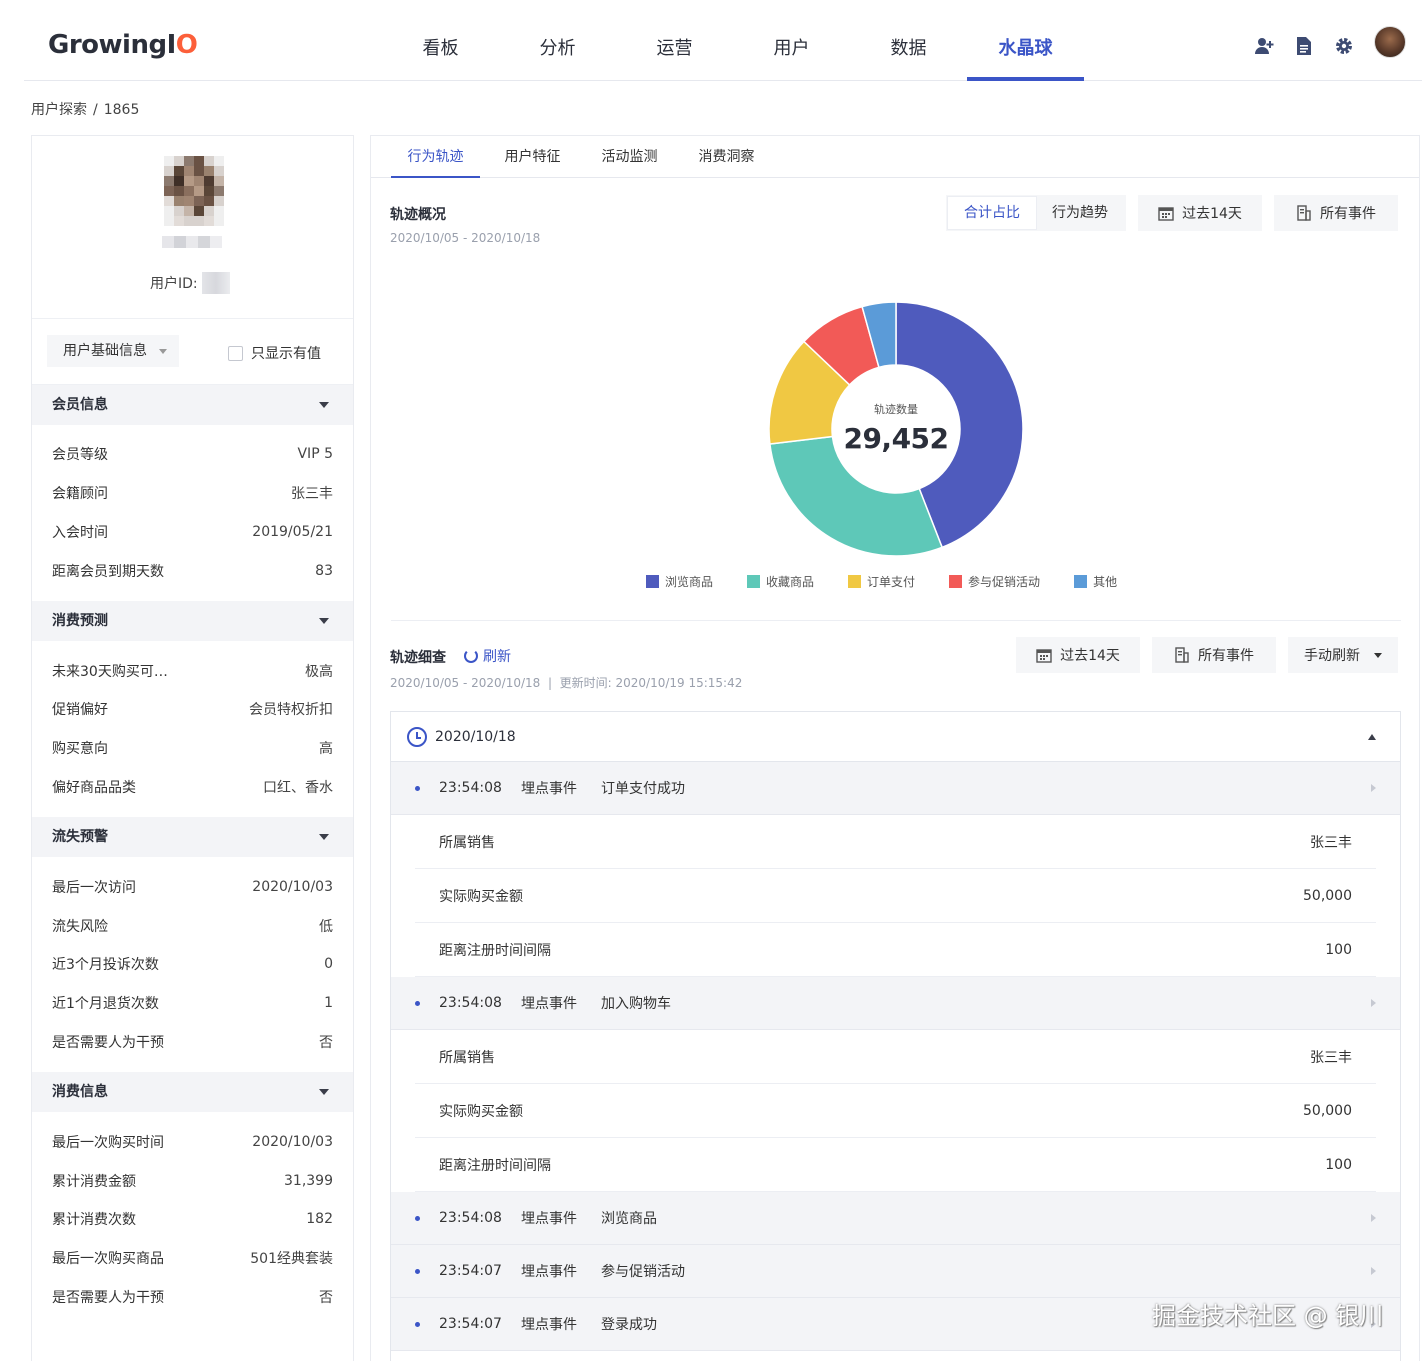 This screenshot has width=1422, height=1361. What do you see at coordinates (113, 351) in the screenshot?
I see `info-category-select: 用户基础信息` at bounding box center [113, 351].